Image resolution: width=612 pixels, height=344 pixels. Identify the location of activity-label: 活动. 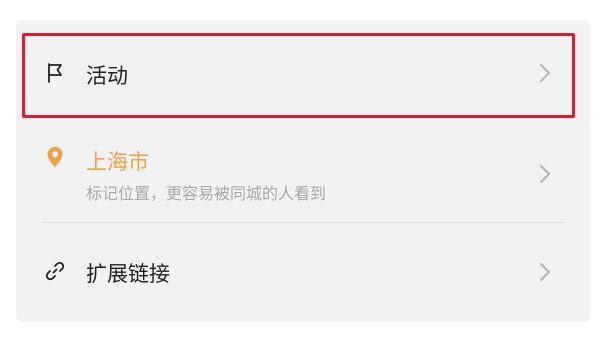
(107, 76).